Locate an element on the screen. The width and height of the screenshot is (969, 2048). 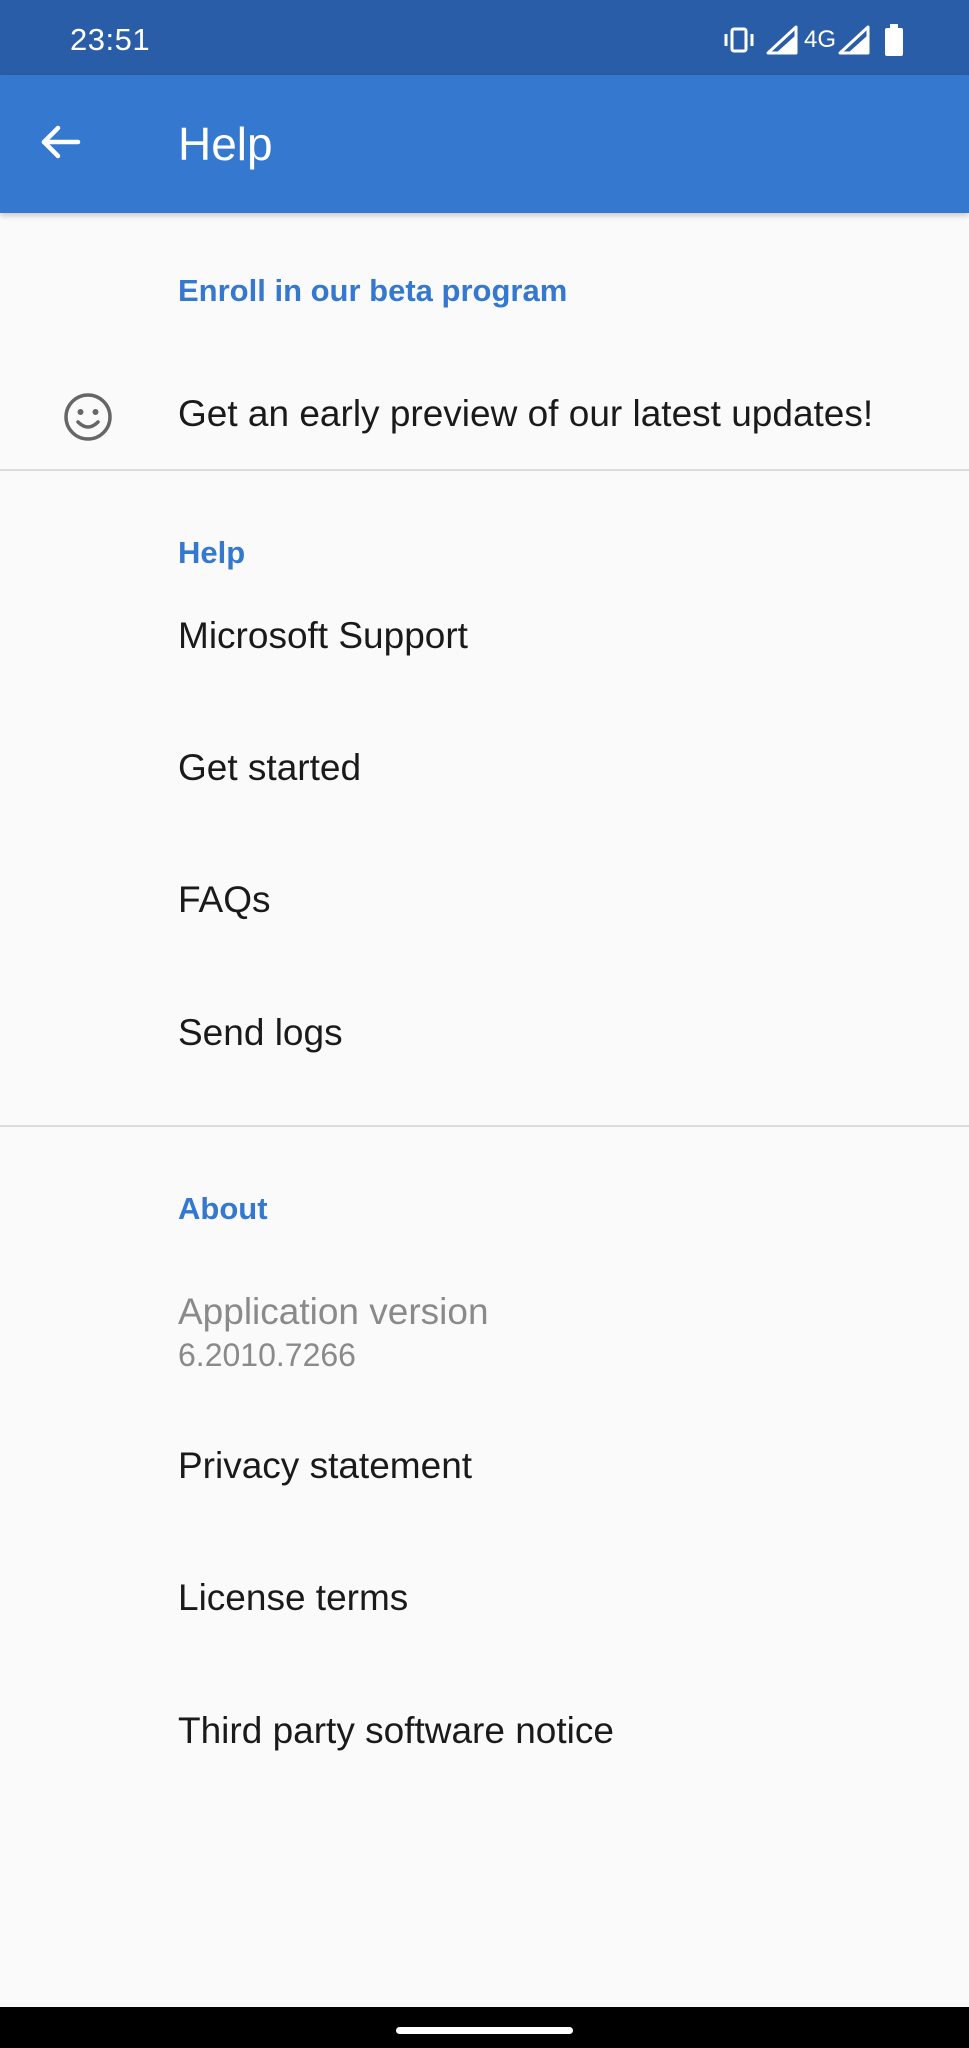
list-item-third-party-notice: Third party software notice is located at coordinates (484, 1745).